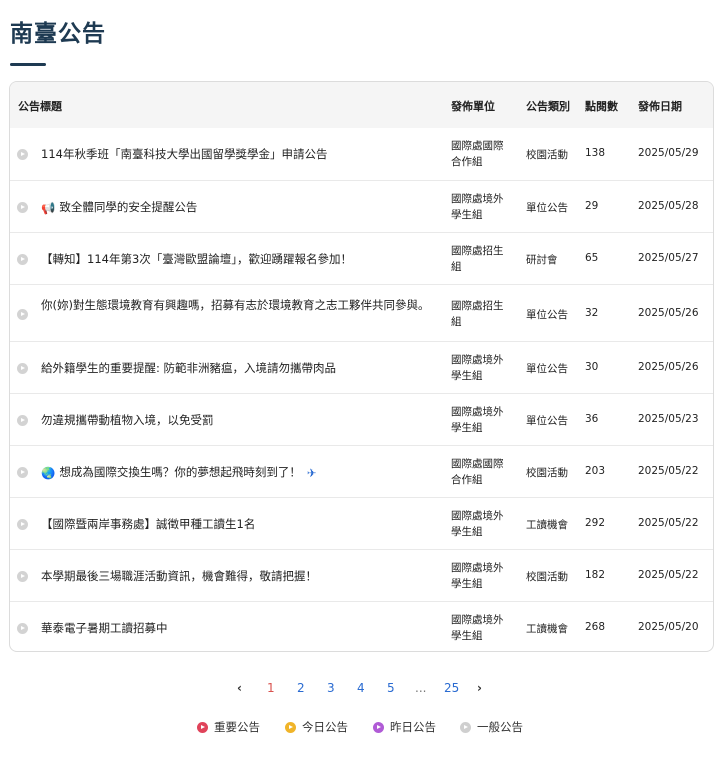 The image size is (727, 764). Describe the element at coordinates (331, 688) in the screenshot. I see `page-link-3: 3` at that location.